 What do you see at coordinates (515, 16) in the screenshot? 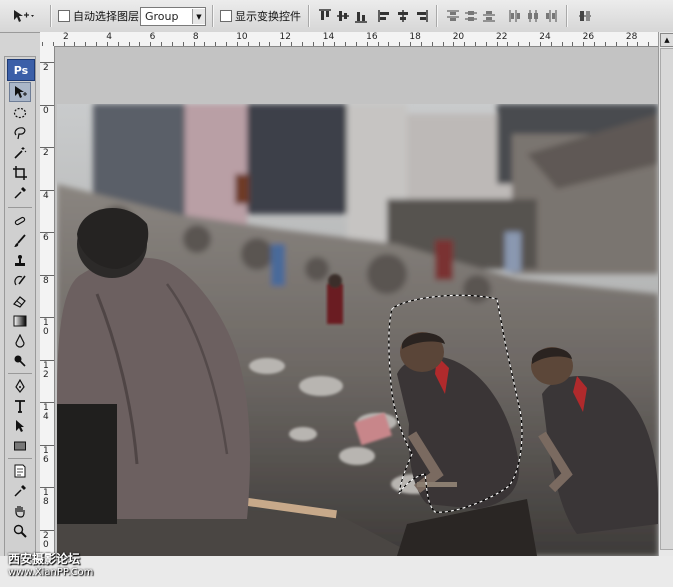
I see `distribute-left-edges-icon` at bounding box center [515, 16].